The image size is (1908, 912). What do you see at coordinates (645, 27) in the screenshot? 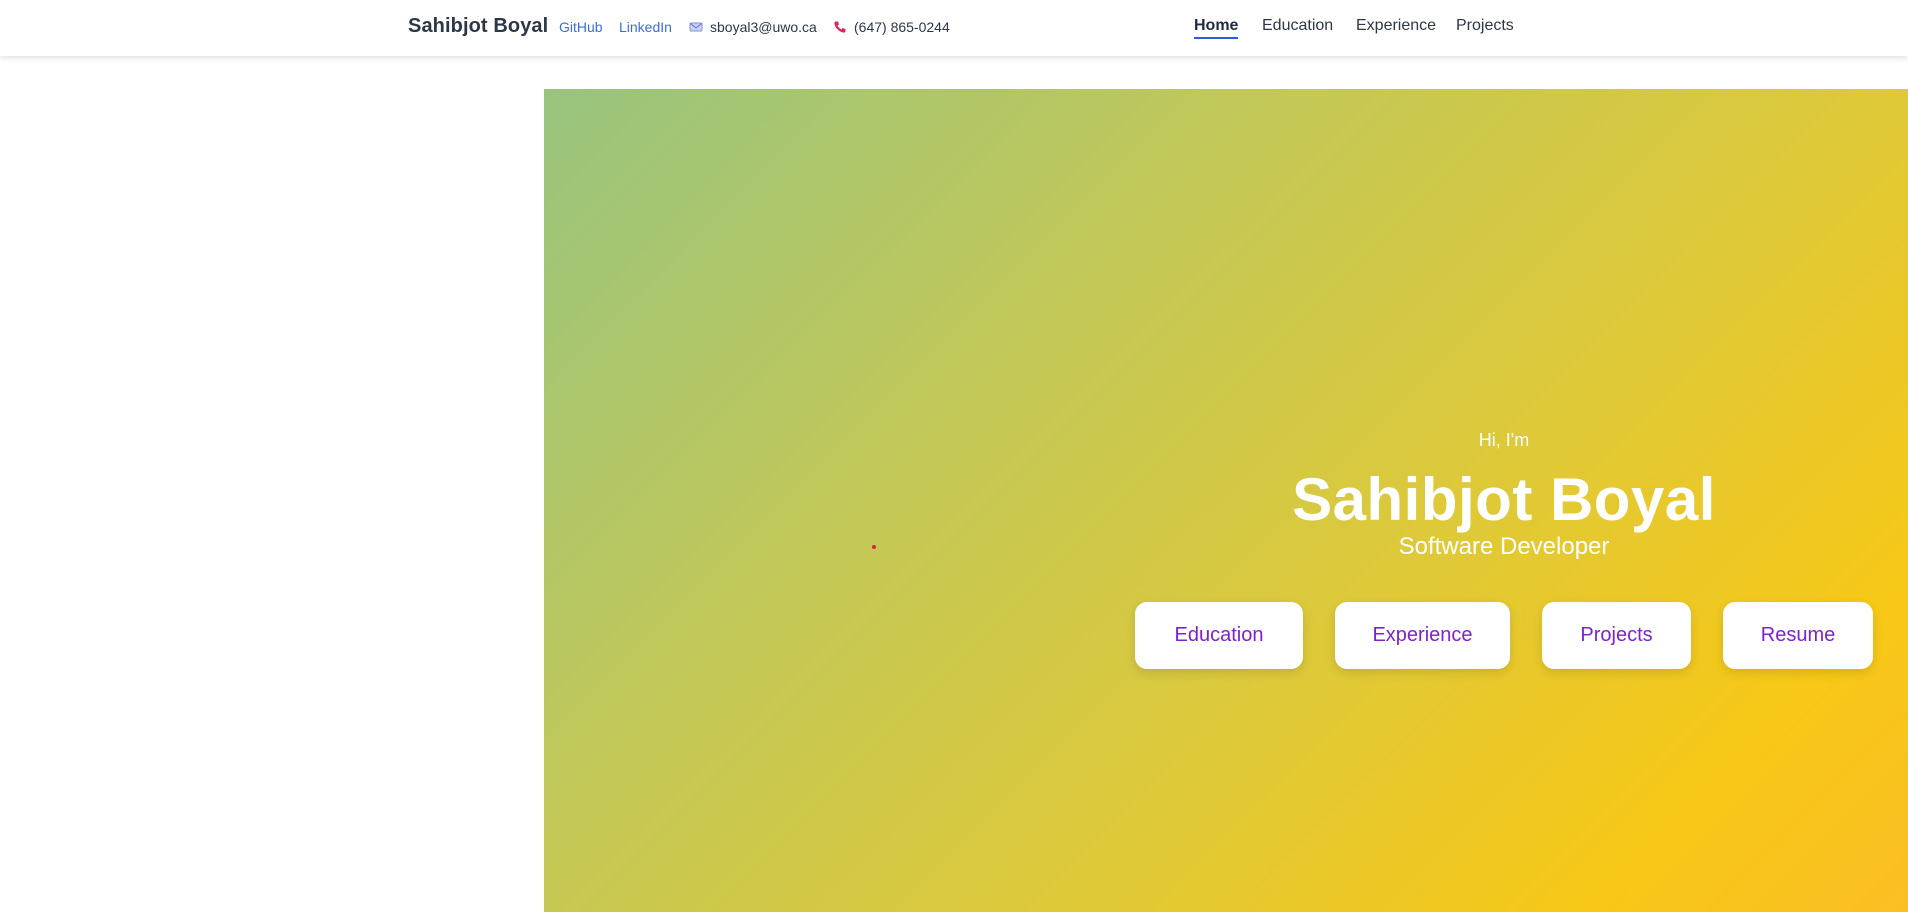
I see `linkedin-link: LinkedIn` at bounding box center [645, 27].